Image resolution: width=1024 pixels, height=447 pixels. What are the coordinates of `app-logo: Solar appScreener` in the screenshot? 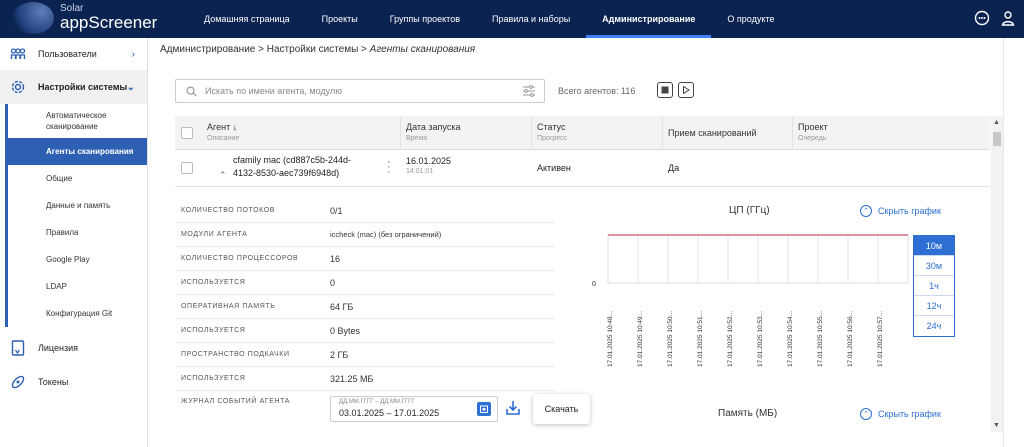 It's located at (78, 19).